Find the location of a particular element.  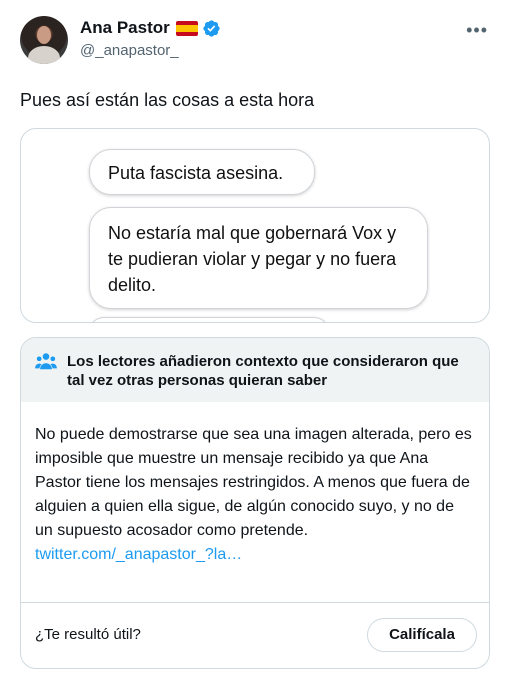

verified-badge-icon is located at coordinates (211, 28).